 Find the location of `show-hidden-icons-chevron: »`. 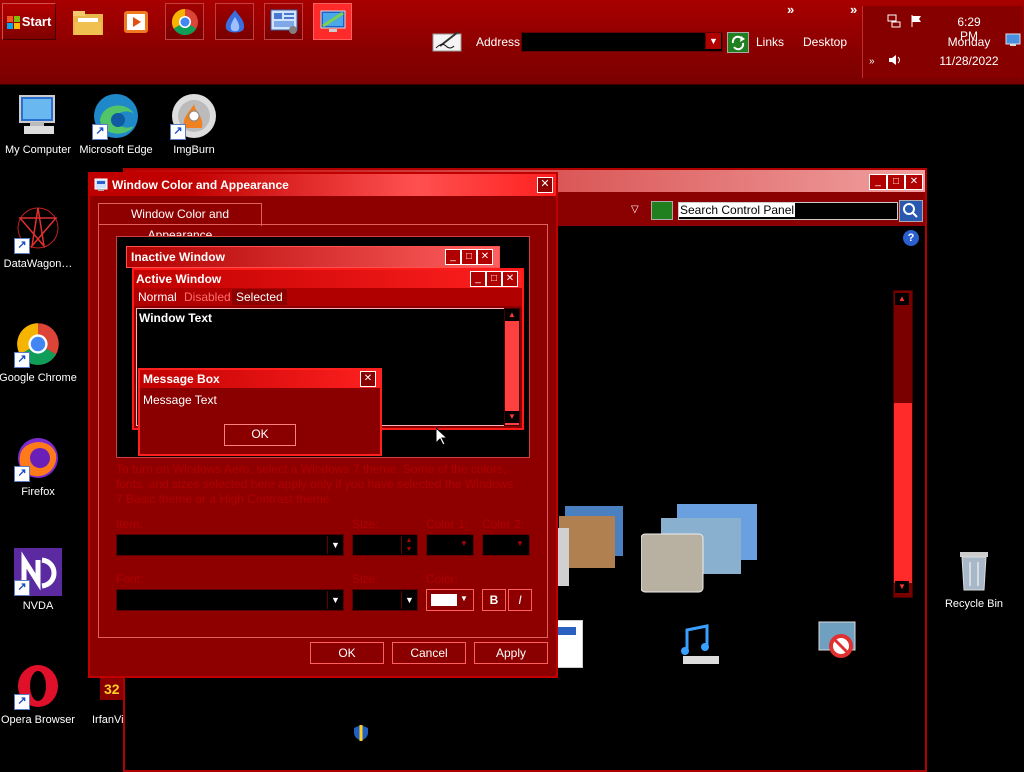

show-hidden-icons-chevron: » is located at coordinates (872, 61).